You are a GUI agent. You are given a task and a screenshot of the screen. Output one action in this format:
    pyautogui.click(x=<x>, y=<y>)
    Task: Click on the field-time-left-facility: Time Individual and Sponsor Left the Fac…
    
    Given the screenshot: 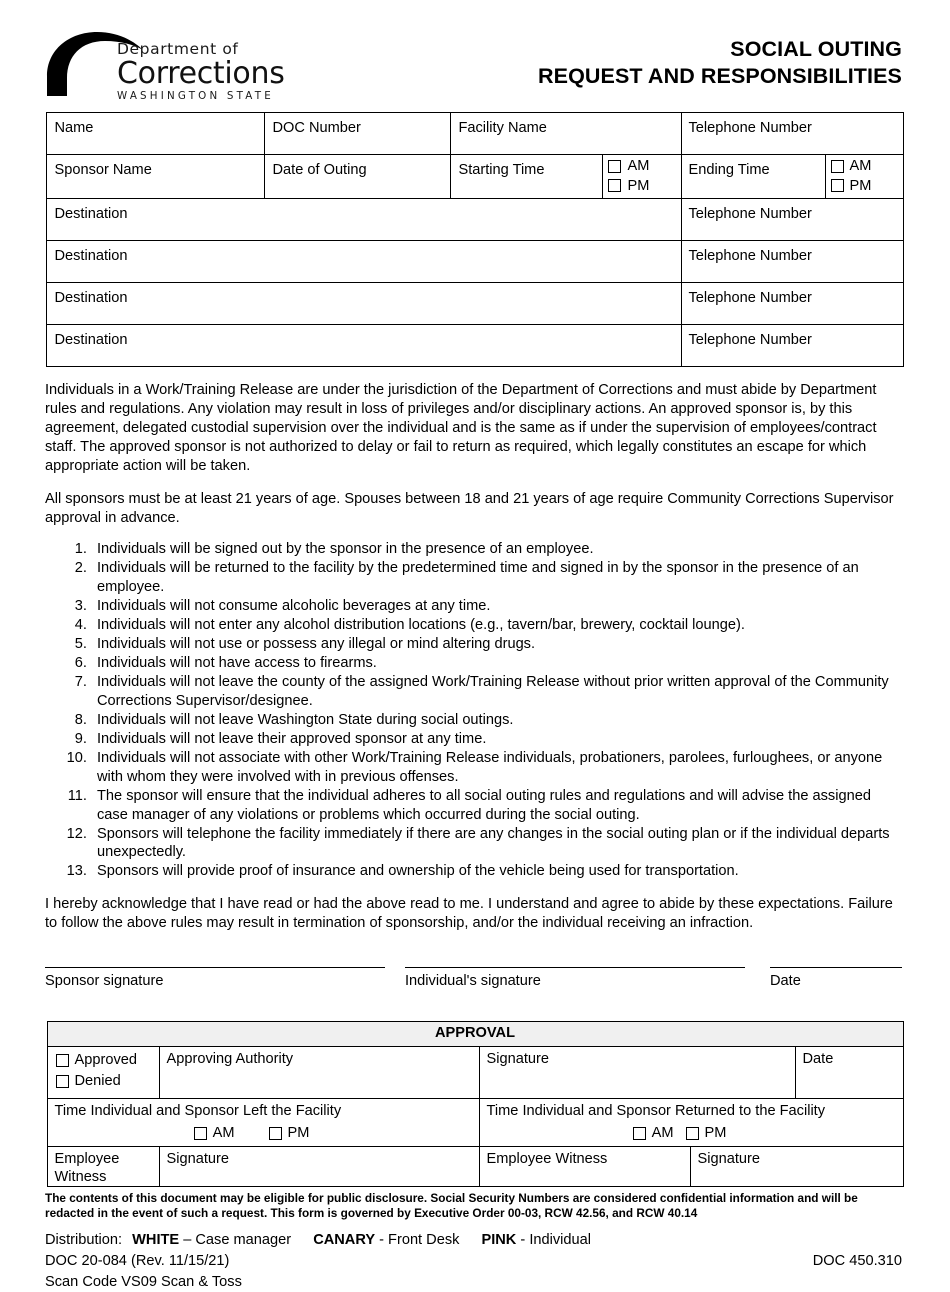 What is the action you would take?
    pyautogui.click(x=263, y=1123)
    